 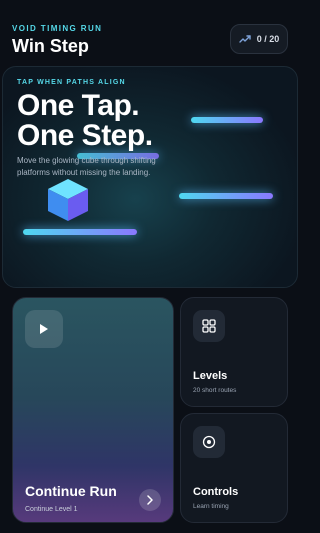 I want to click on hero-title: One Tap. One Step., so click(x=85, y=121).